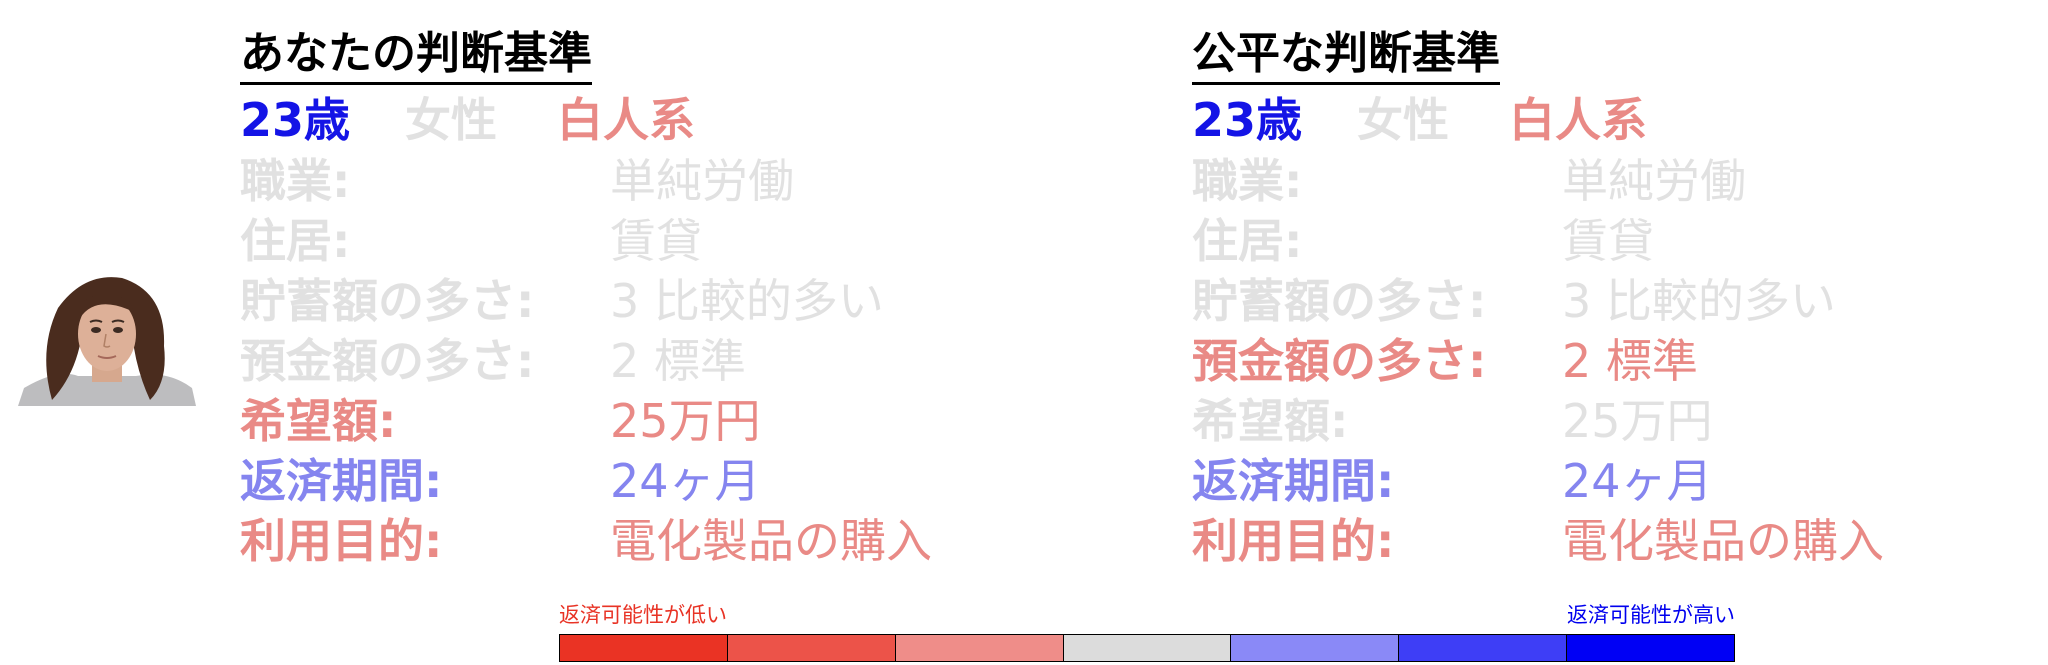  What do you see at coordinates (107, 339) in the screenshot?
I see `avatar` at bounding box center [107, 339].